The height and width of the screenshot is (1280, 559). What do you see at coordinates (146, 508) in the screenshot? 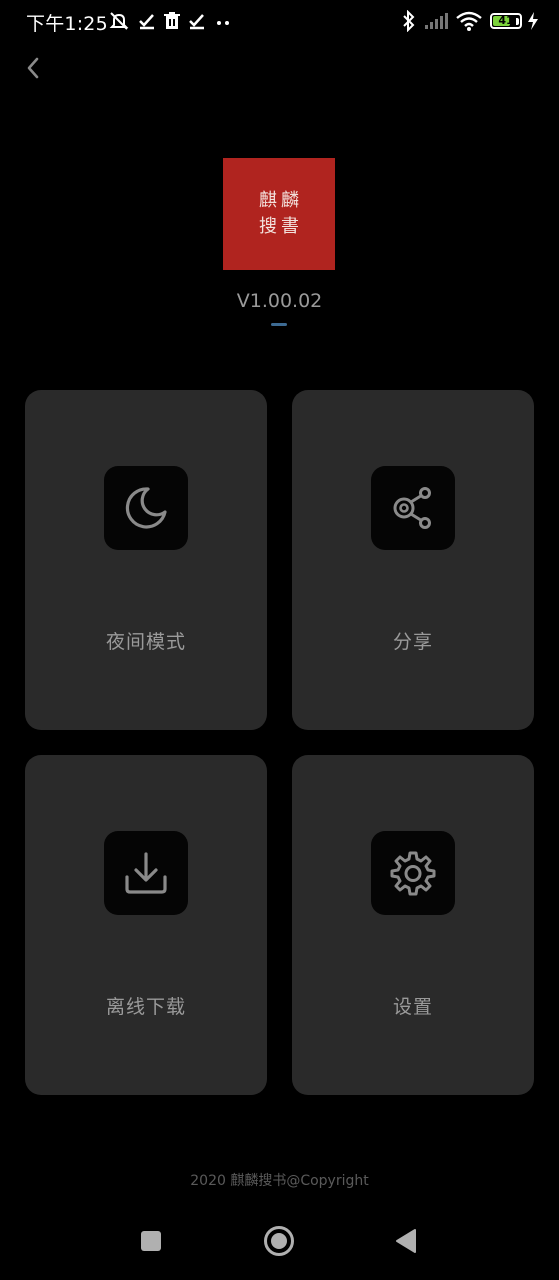
I see `moon-icon` at bounding box center [146, 508].